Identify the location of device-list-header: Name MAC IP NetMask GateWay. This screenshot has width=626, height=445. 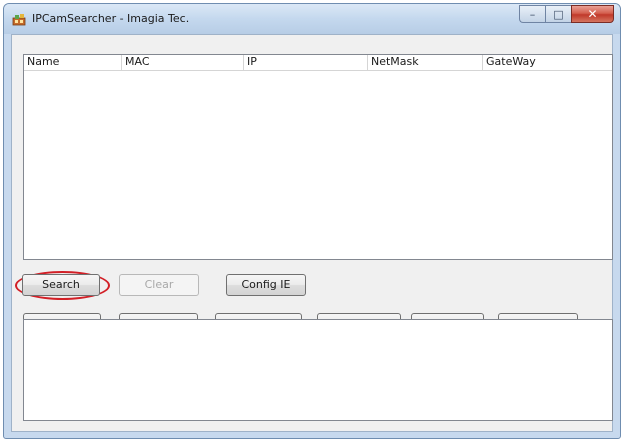
(318, 63).